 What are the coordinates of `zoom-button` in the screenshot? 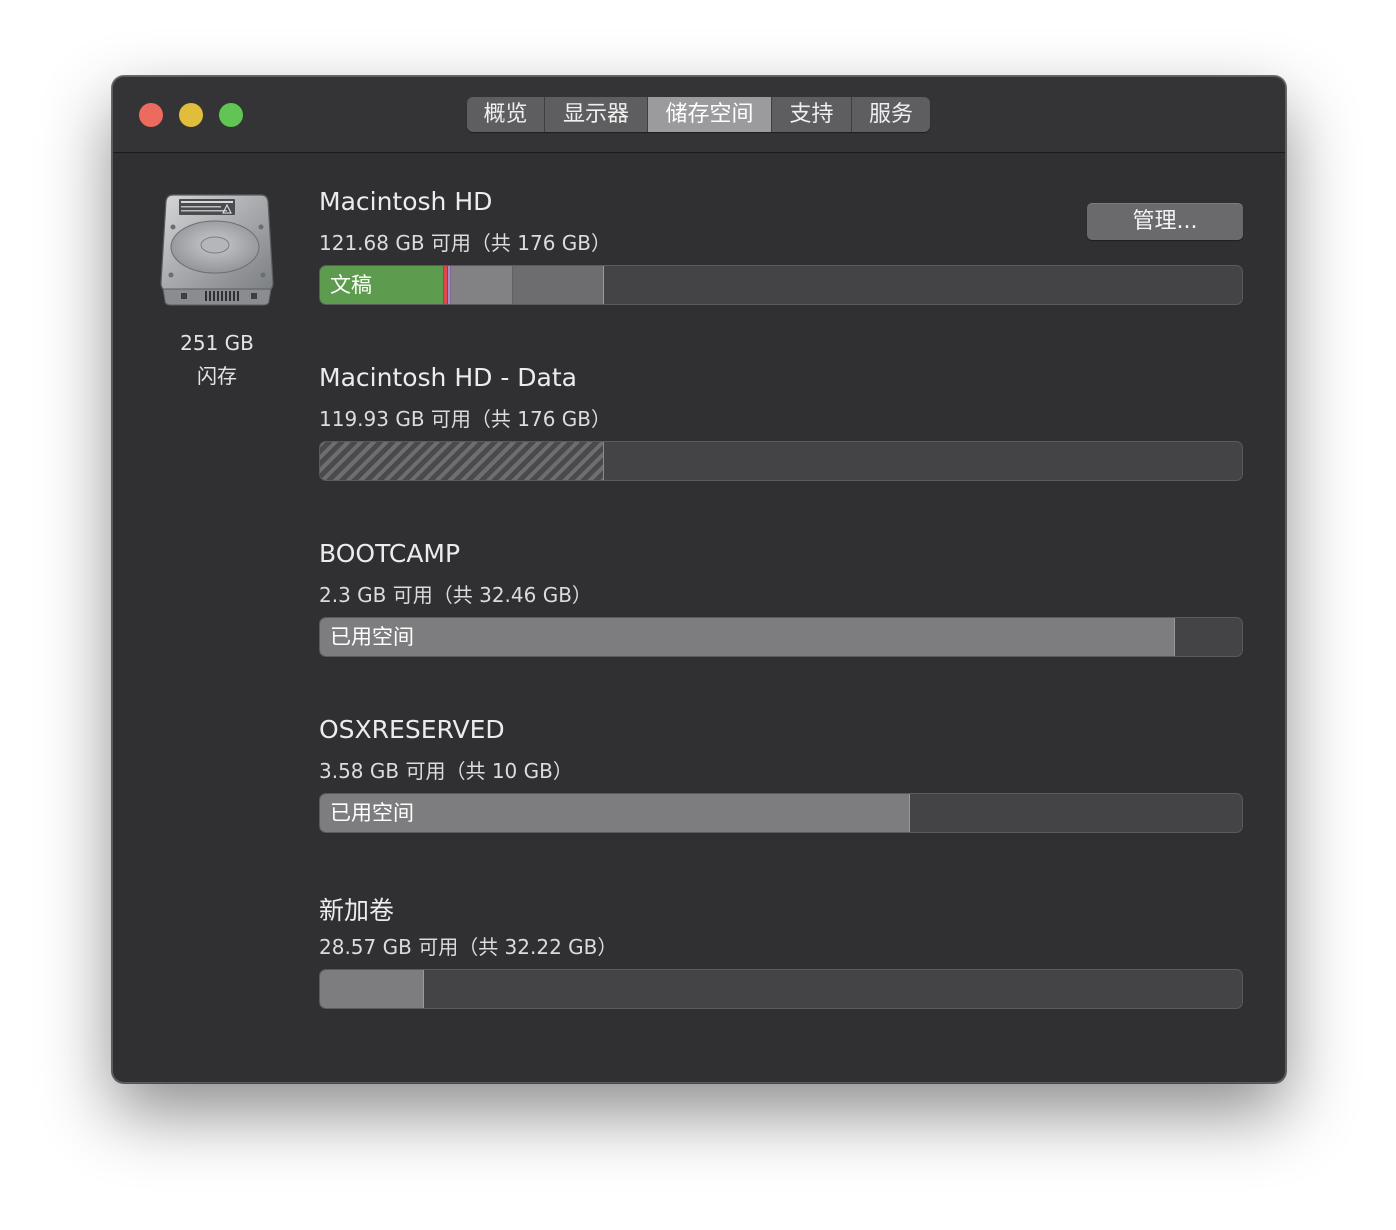 It's located at (231, 115).